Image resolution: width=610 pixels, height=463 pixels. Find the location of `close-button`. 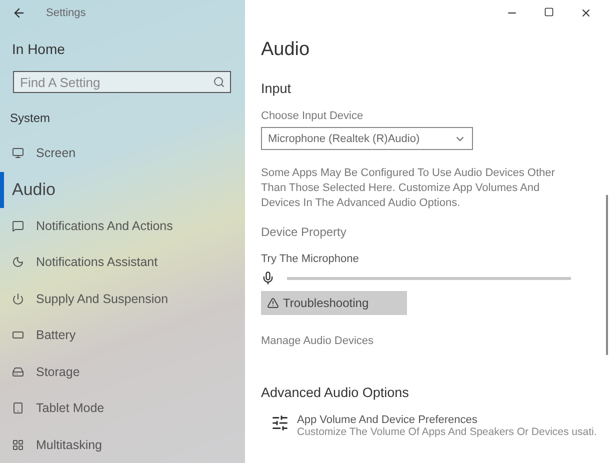

close-button is located at coordinates (586, 13).